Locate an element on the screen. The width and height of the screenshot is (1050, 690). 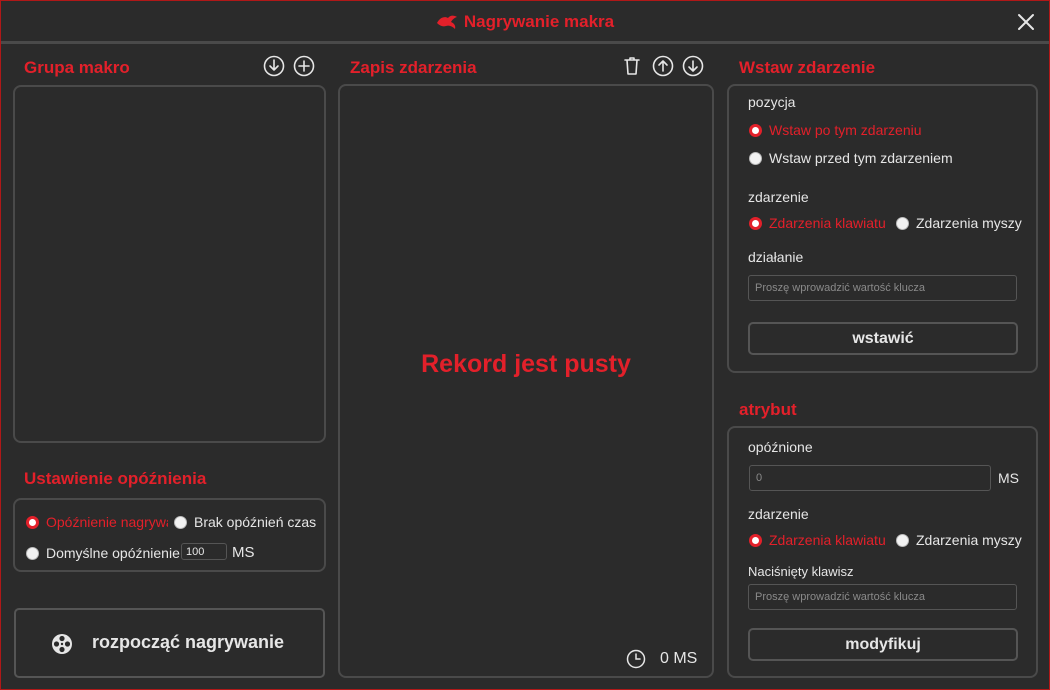
pressed-key-label: Naciśnięty klawisz is located at coordinates (801, 571).